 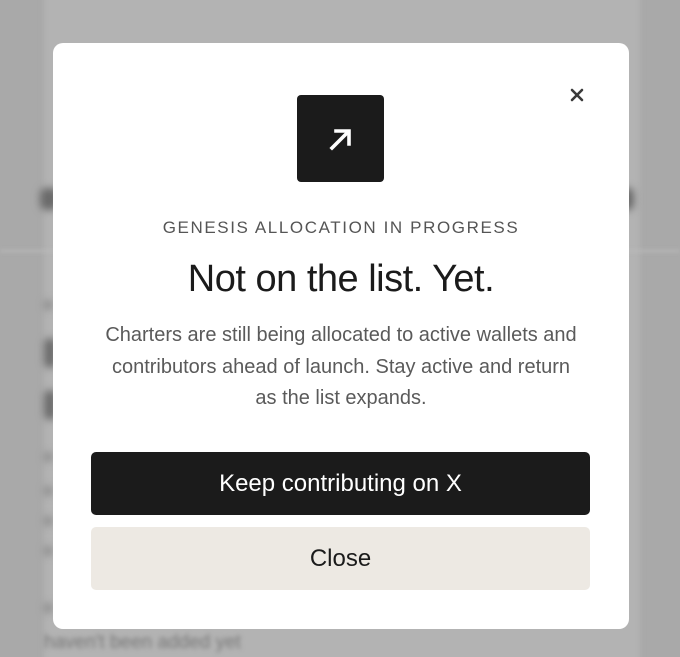 What do you see at coordinates (340, 558) in the screenshot?
I see `close-button: Close` at bounding box center [340, 558].